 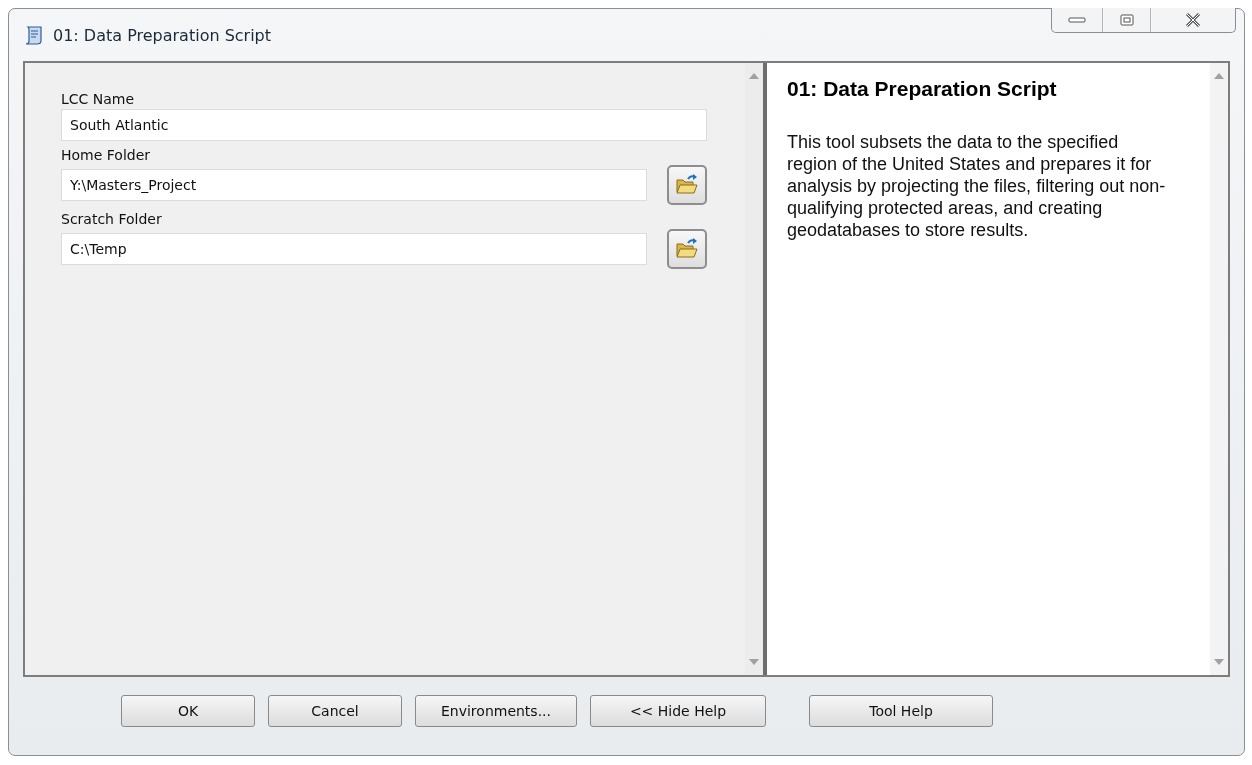 What do you see at coordinates (1193, 20) in the screenshot?
I see `close-icon` at bounding box center [1193, 20].